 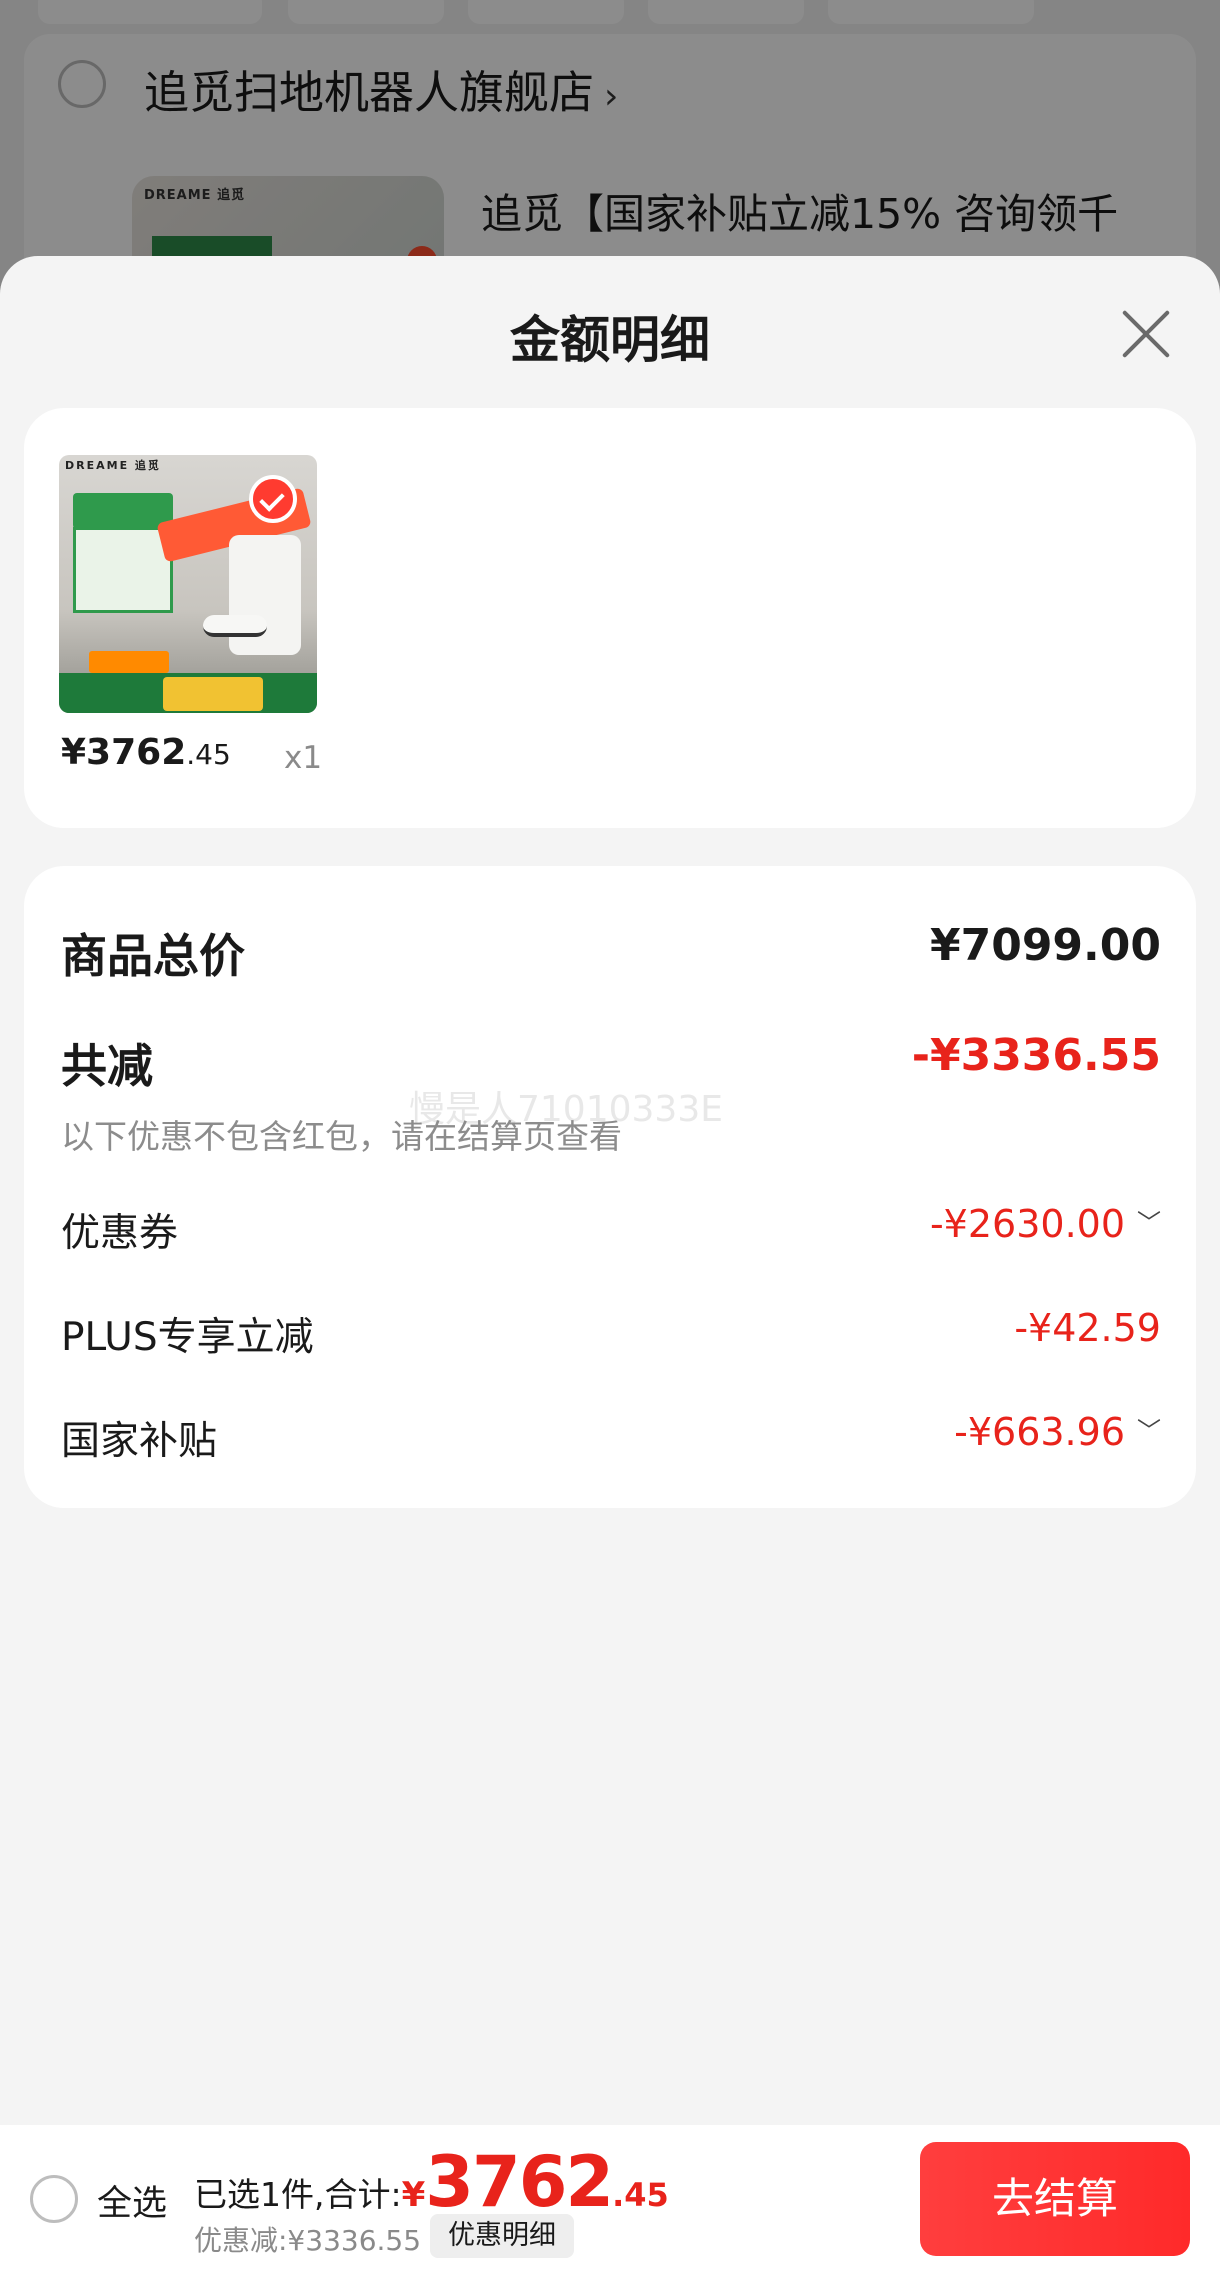 I want to click on discount-row-coupon: 优惠券 -¥2630.00 ﹀, so click(x=611, y=1229).